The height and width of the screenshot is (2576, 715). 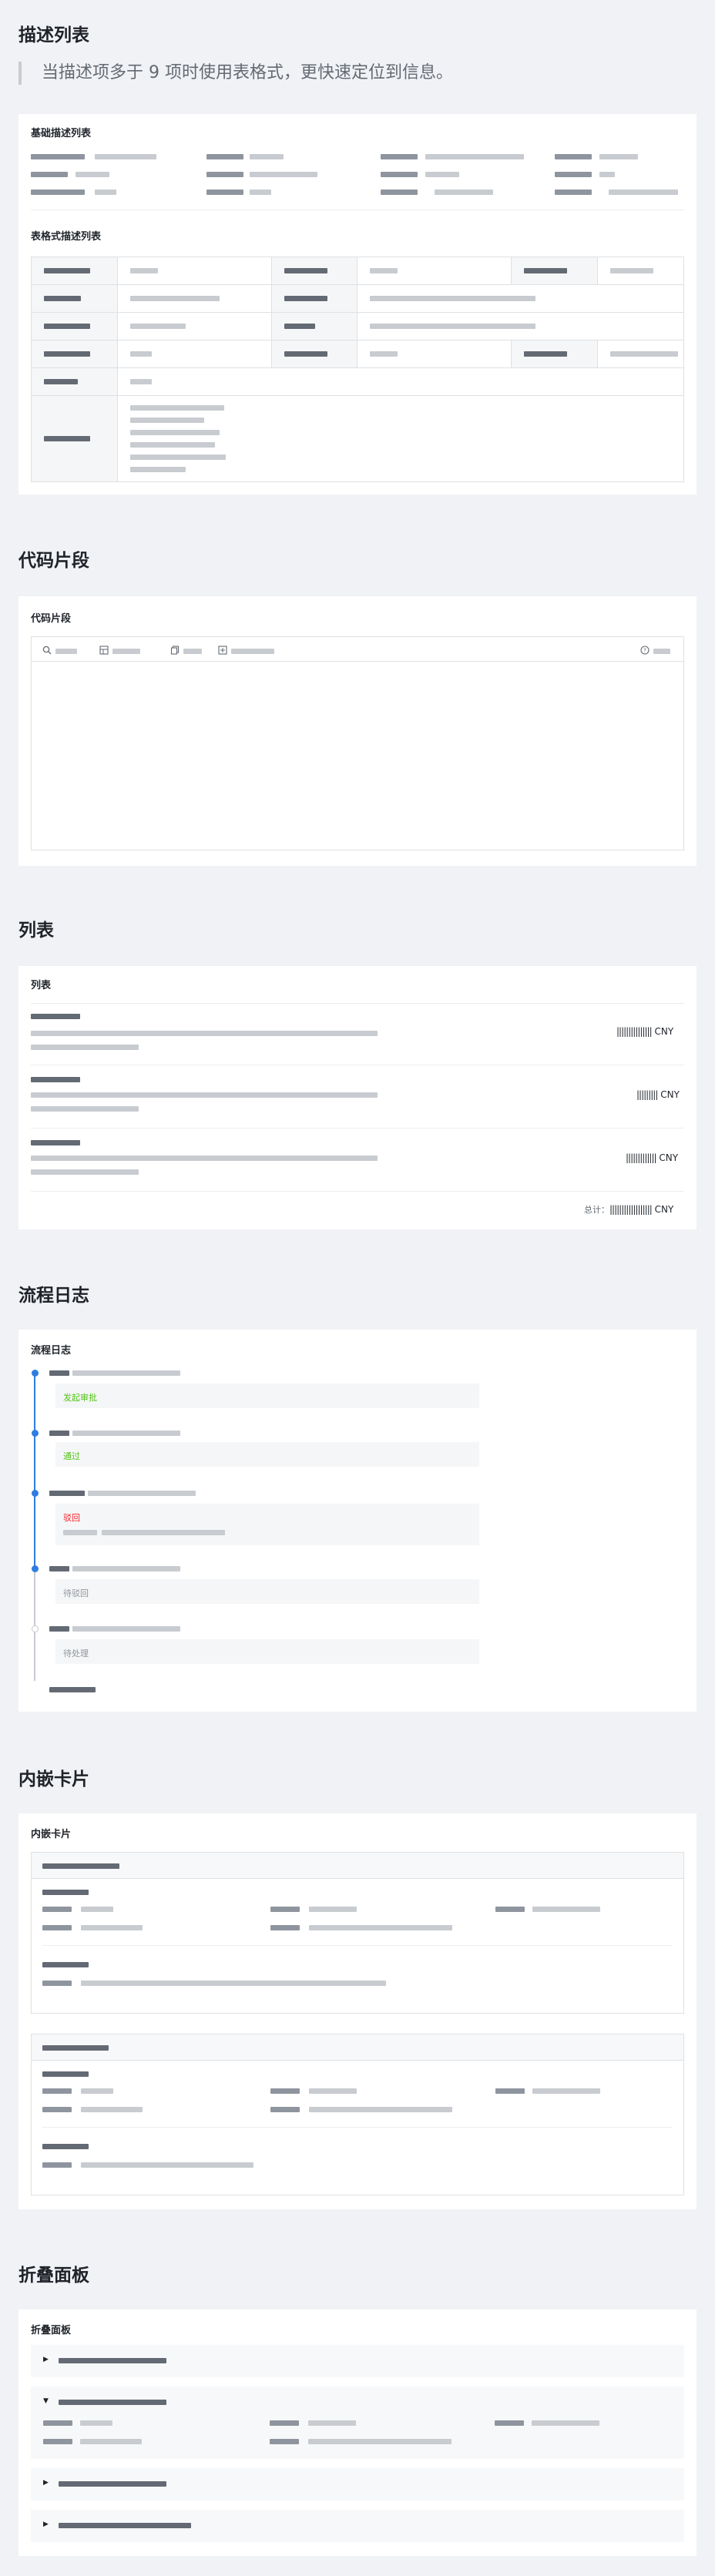 I want to click on description-hint: 当描述项多于 9 项时使用表格式，更快速定位到信息。, so click(x=235, y=73).